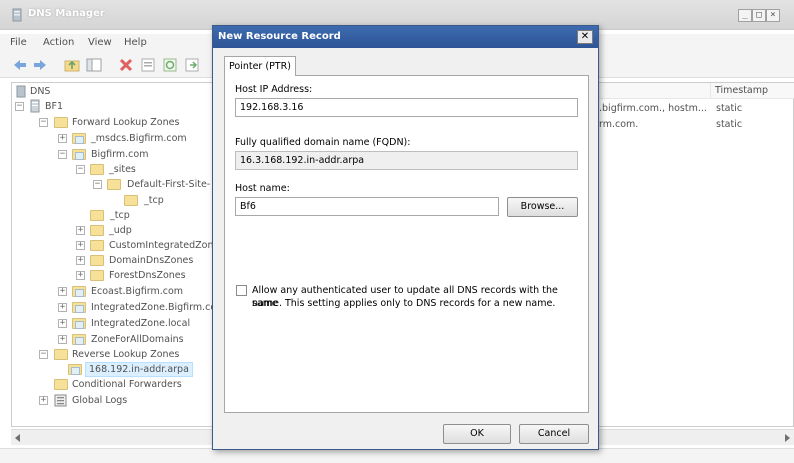 This screenshot has width=794, height=463. I want to click on tree-label: DNS, so click(40, 91).